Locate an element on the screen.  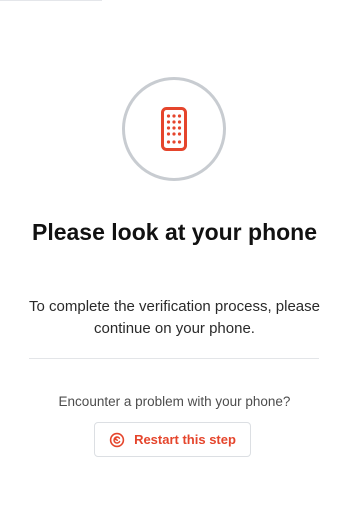
mobile-phone-icon is located at coordinates (174, 129).